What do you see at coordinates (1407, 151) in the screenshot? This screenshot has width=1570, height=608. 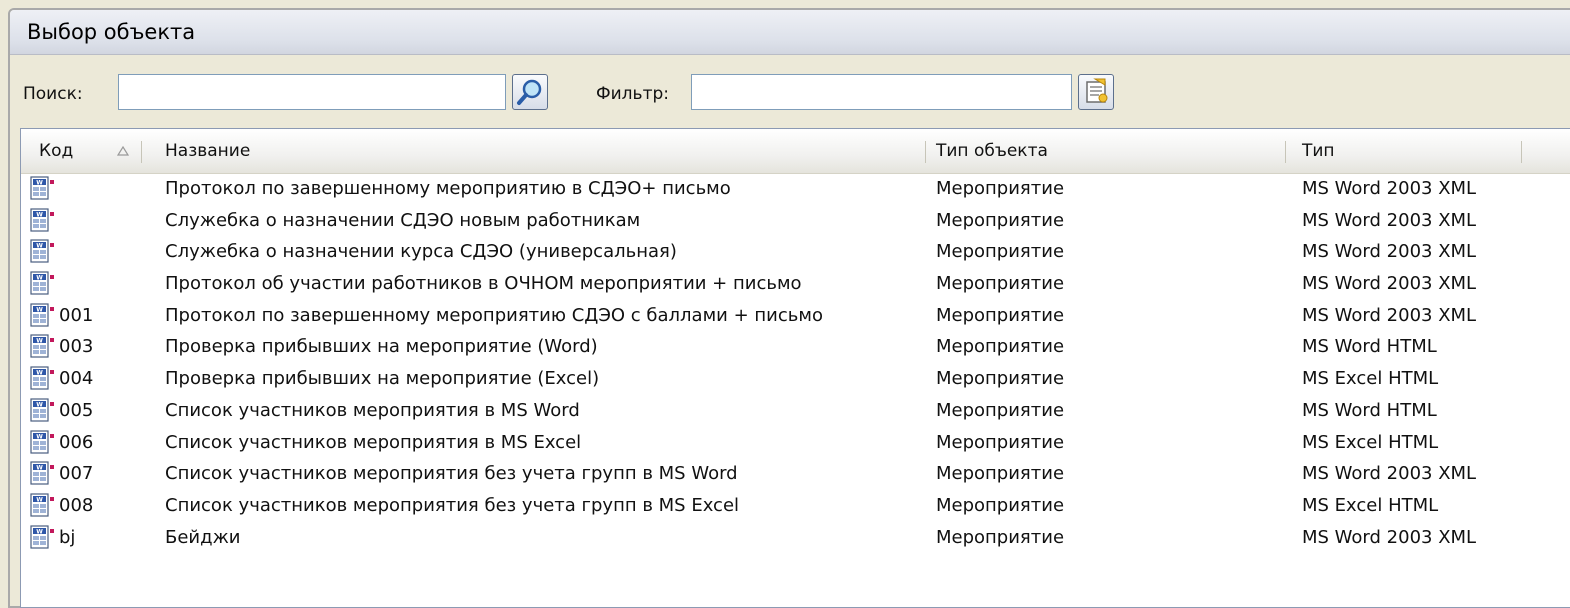 I see `column-header-type: Тип` at bounding box center [1407, 151].